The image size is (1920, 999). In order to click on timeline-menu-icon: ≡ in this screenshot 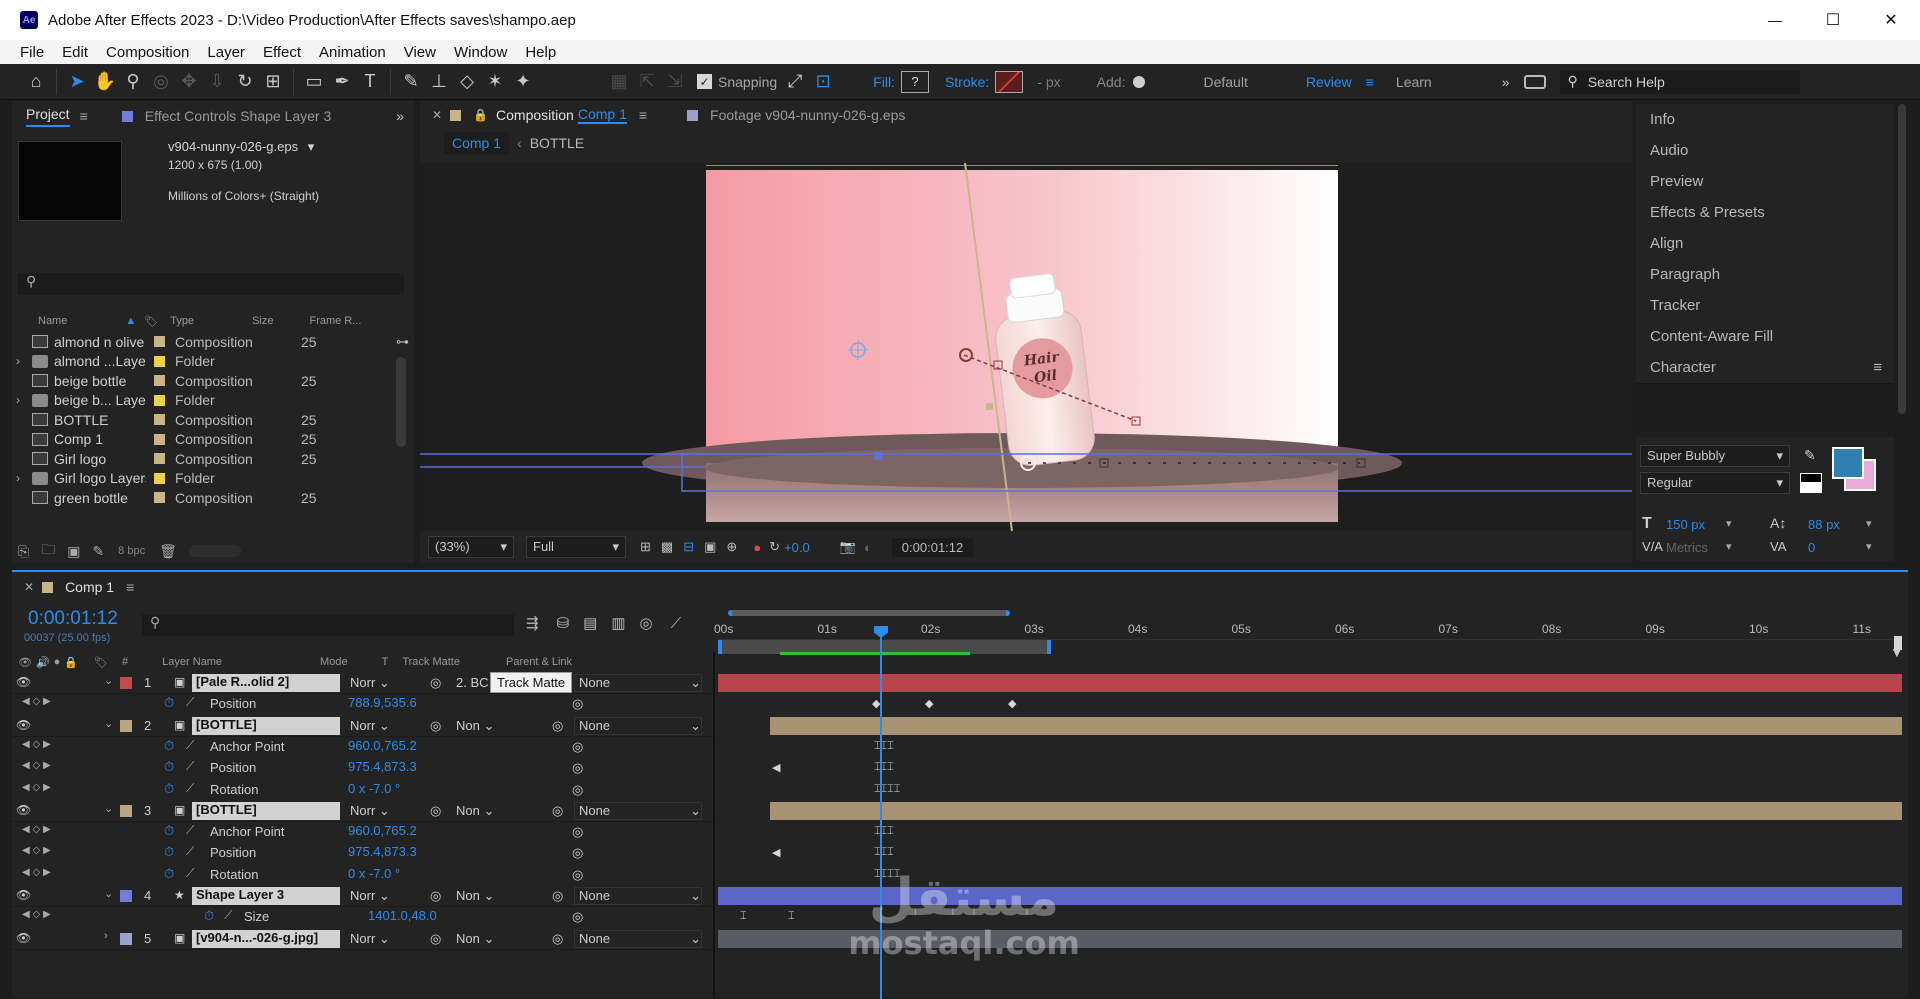, I will do `click(130, 587)`.